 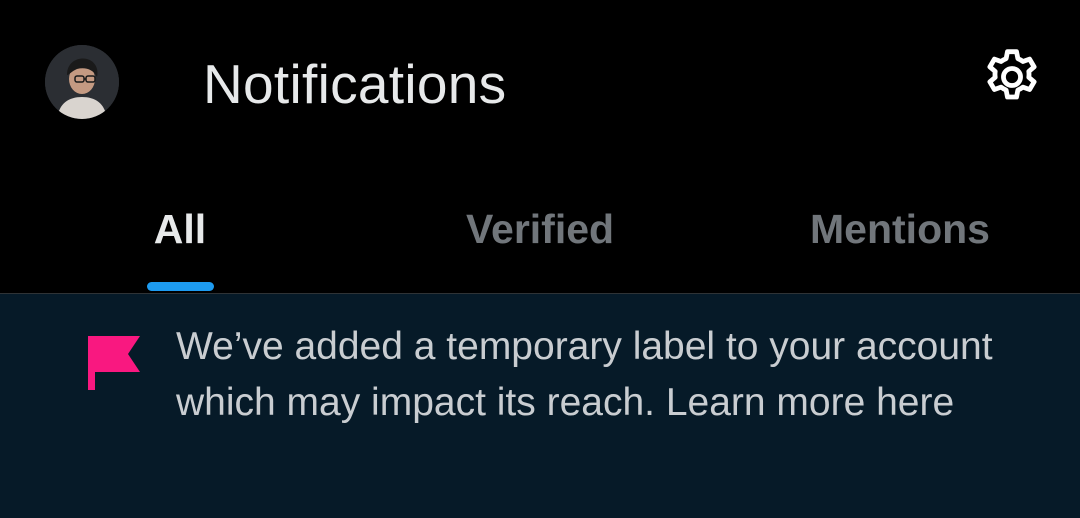 I want to click on tab-all: All, so click(x=180, y=229).